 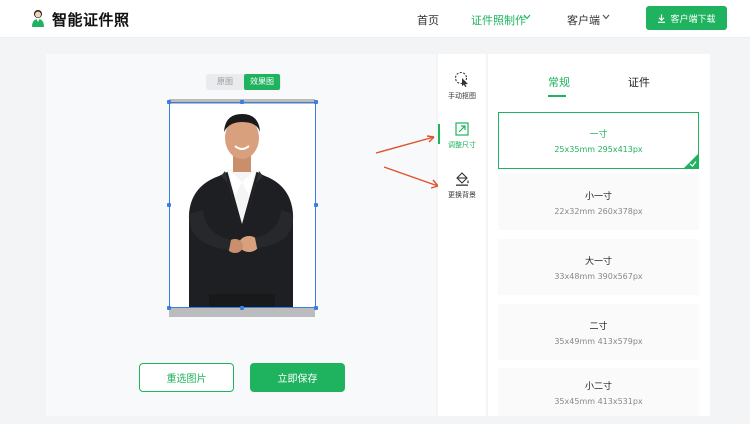 I want to click on size-dims: 35x45mm 413x531px, so click(x=598, y=401).